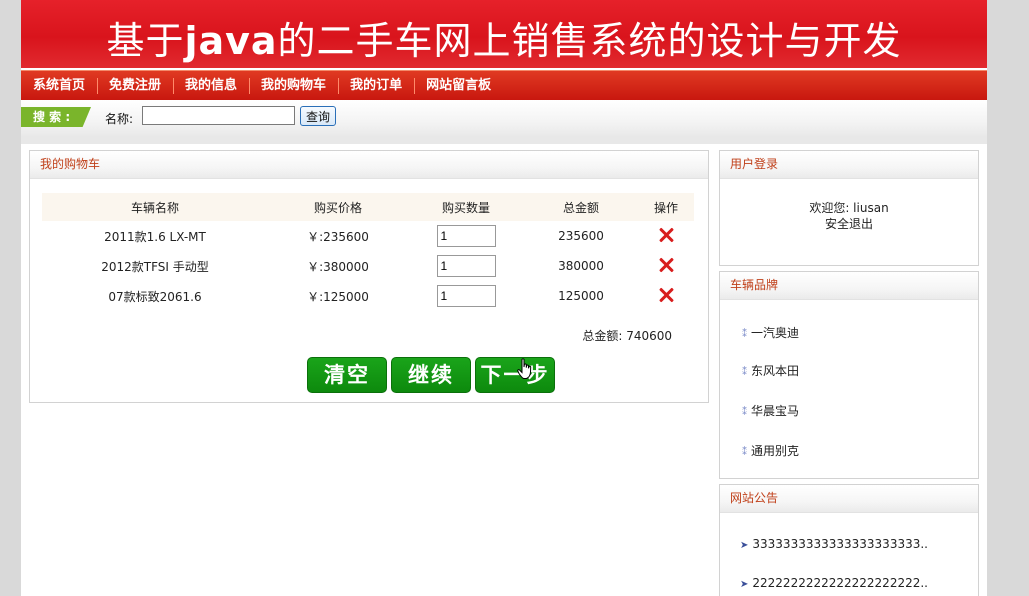  What do you see at coordinates (504, 140) in the screenshot?
I see `divider` at bounding box center [504, 140].